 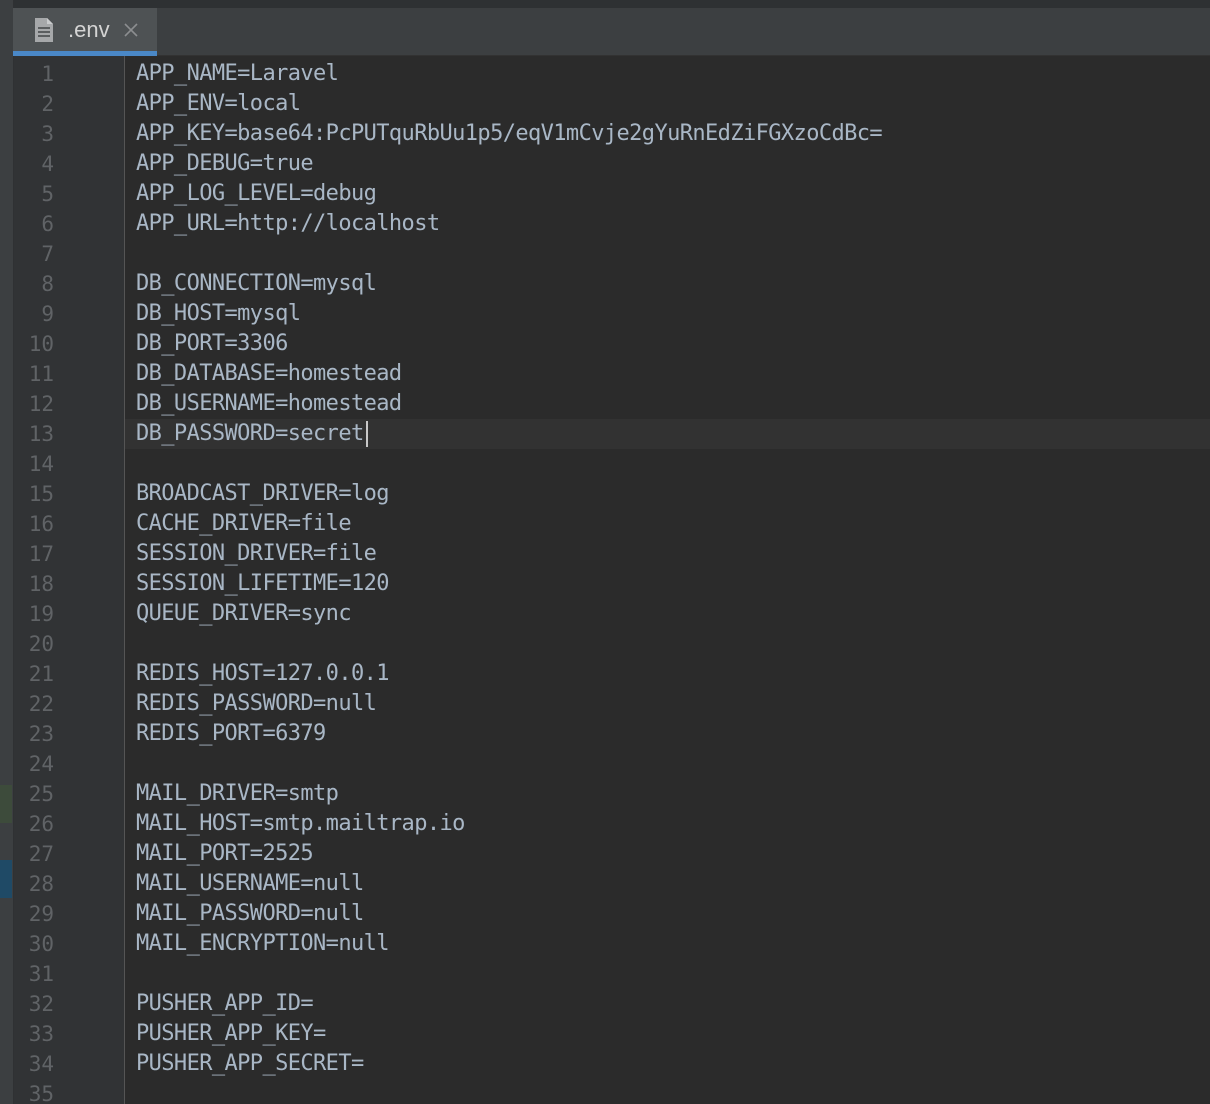 I want to click on code-line: APP_LOG_LEVEL=debug, so click(x=509, y=194).